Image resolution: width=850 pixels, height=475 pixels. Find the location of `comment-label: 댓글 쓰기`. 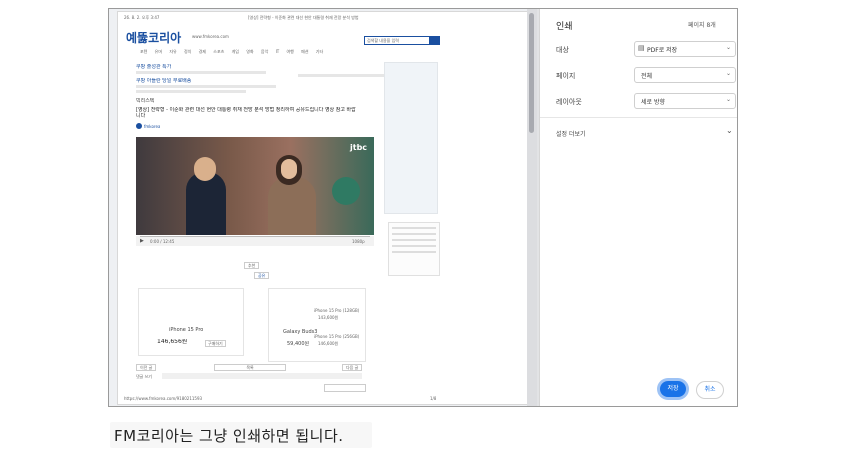

comment-label: 댓글 쓰기 is located at coordinates (144, 376).